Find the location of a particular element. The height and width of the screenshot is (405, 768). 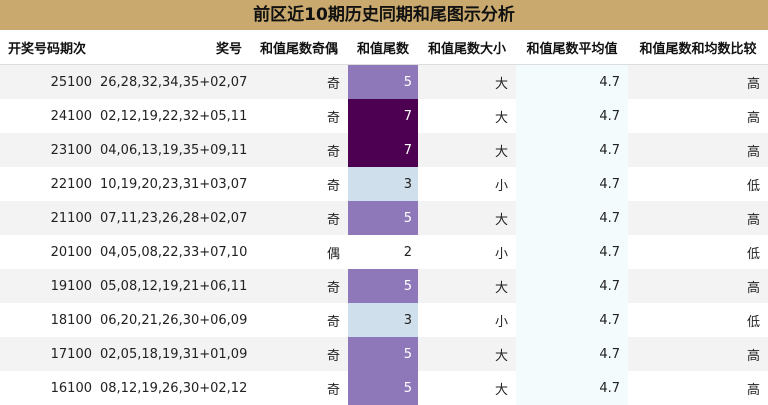

table-row: 17100 02,05,18,19,31+01,09 奇 5 大 4.7 高 is located at coordinates (384, 354).